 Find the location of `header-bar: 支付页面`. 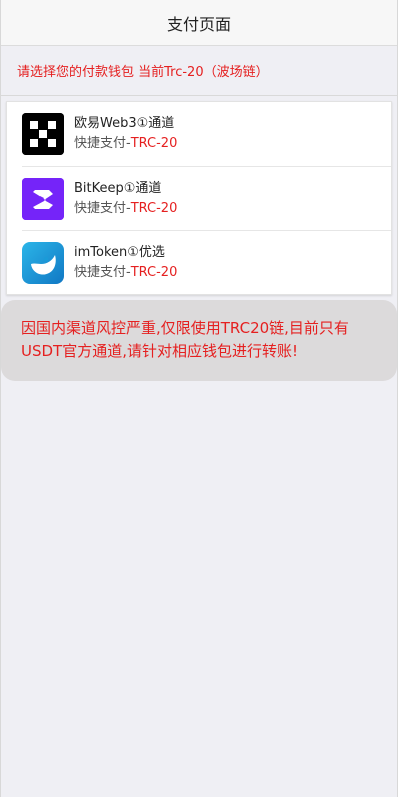

header-bar: 支付页面 is located at coordinates (199, 23).